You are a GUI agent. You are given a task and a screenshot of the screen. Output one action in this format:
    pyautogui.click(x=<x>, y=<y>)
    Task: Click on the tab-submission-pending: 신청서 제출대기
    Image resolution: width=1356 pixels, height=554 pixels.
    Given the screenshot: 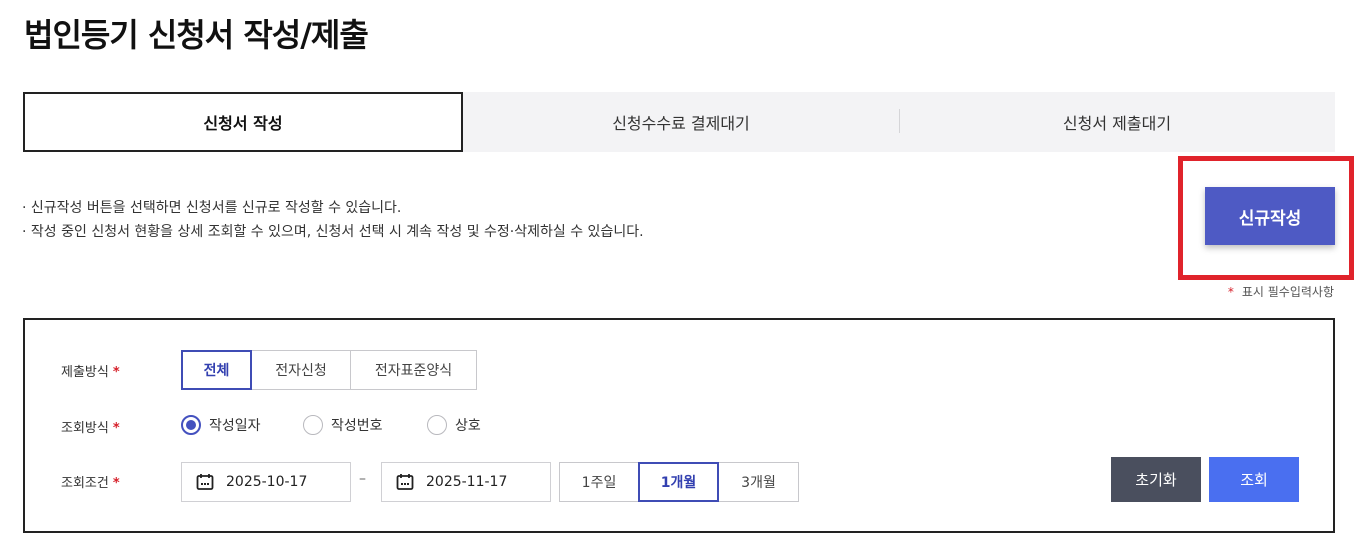 What is the action you would take?
    pyautogui.click(x=1117, y=122)
    